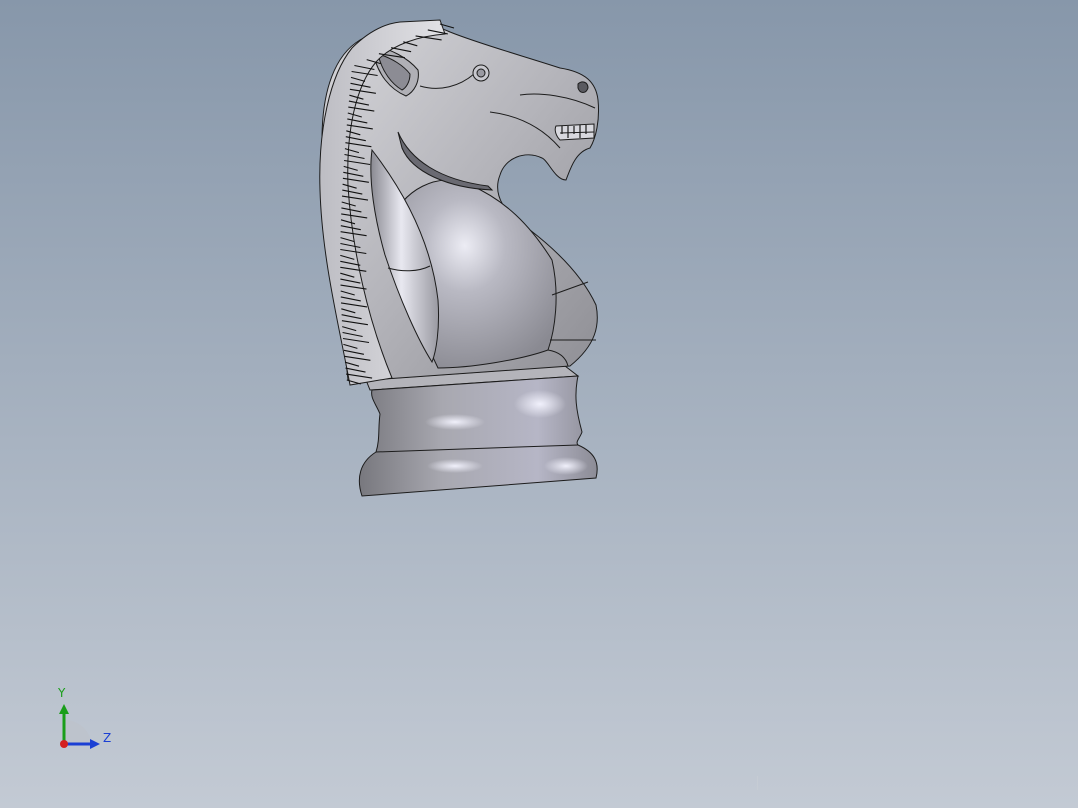  What do you see at coordinates (107, 738) in the screenshot?
I see `triad-z-label: Z` at bounding box center [107, 738].